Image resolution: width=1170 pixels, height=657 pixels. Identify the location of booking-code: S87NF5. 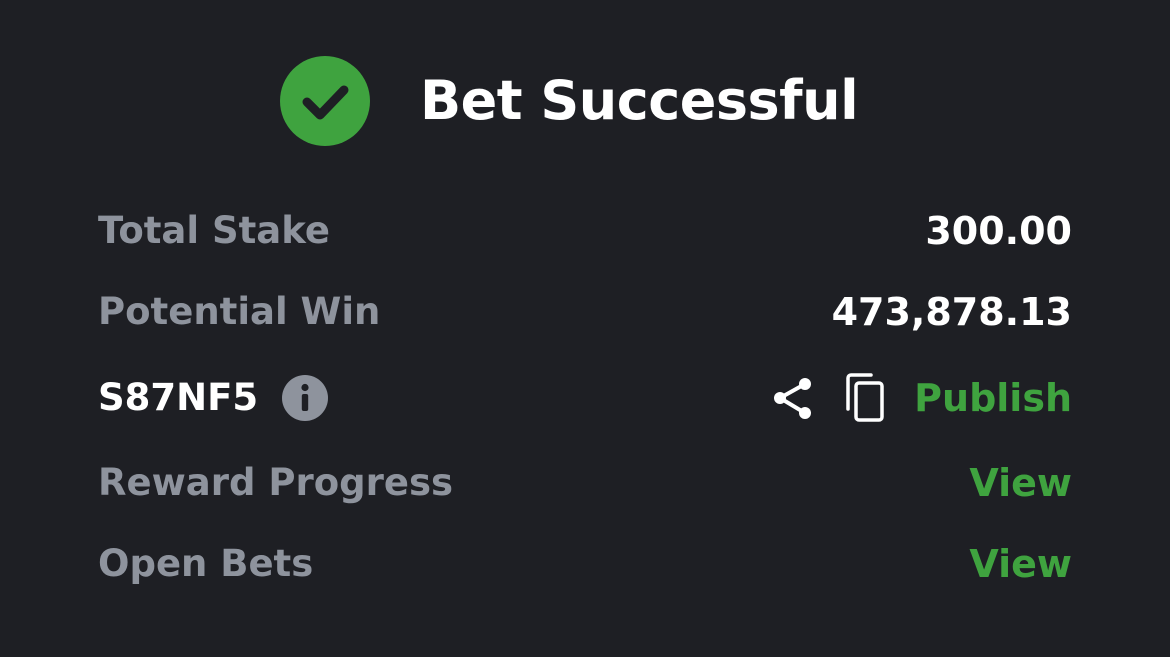
(178, 397).